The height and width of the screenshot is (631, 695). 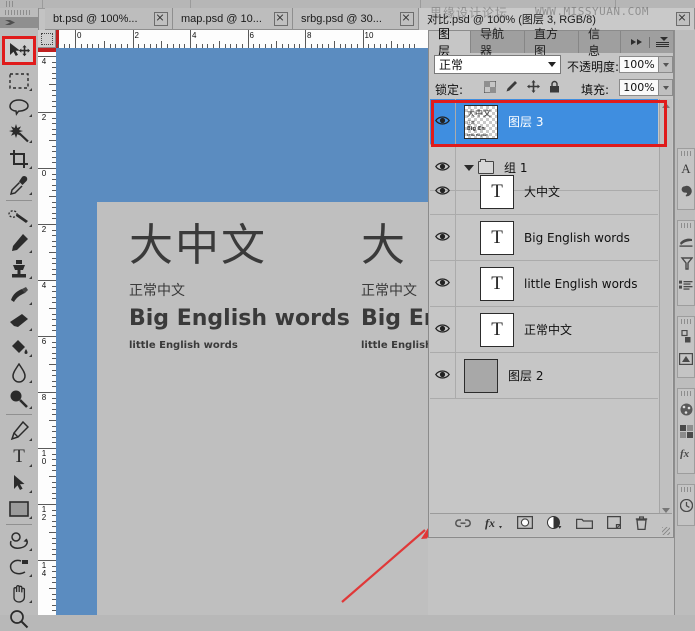 What do you see at coordinates (490, 89) in the screenshot?
I see `lock-transparent-icon` at bounding box center [490, 89].